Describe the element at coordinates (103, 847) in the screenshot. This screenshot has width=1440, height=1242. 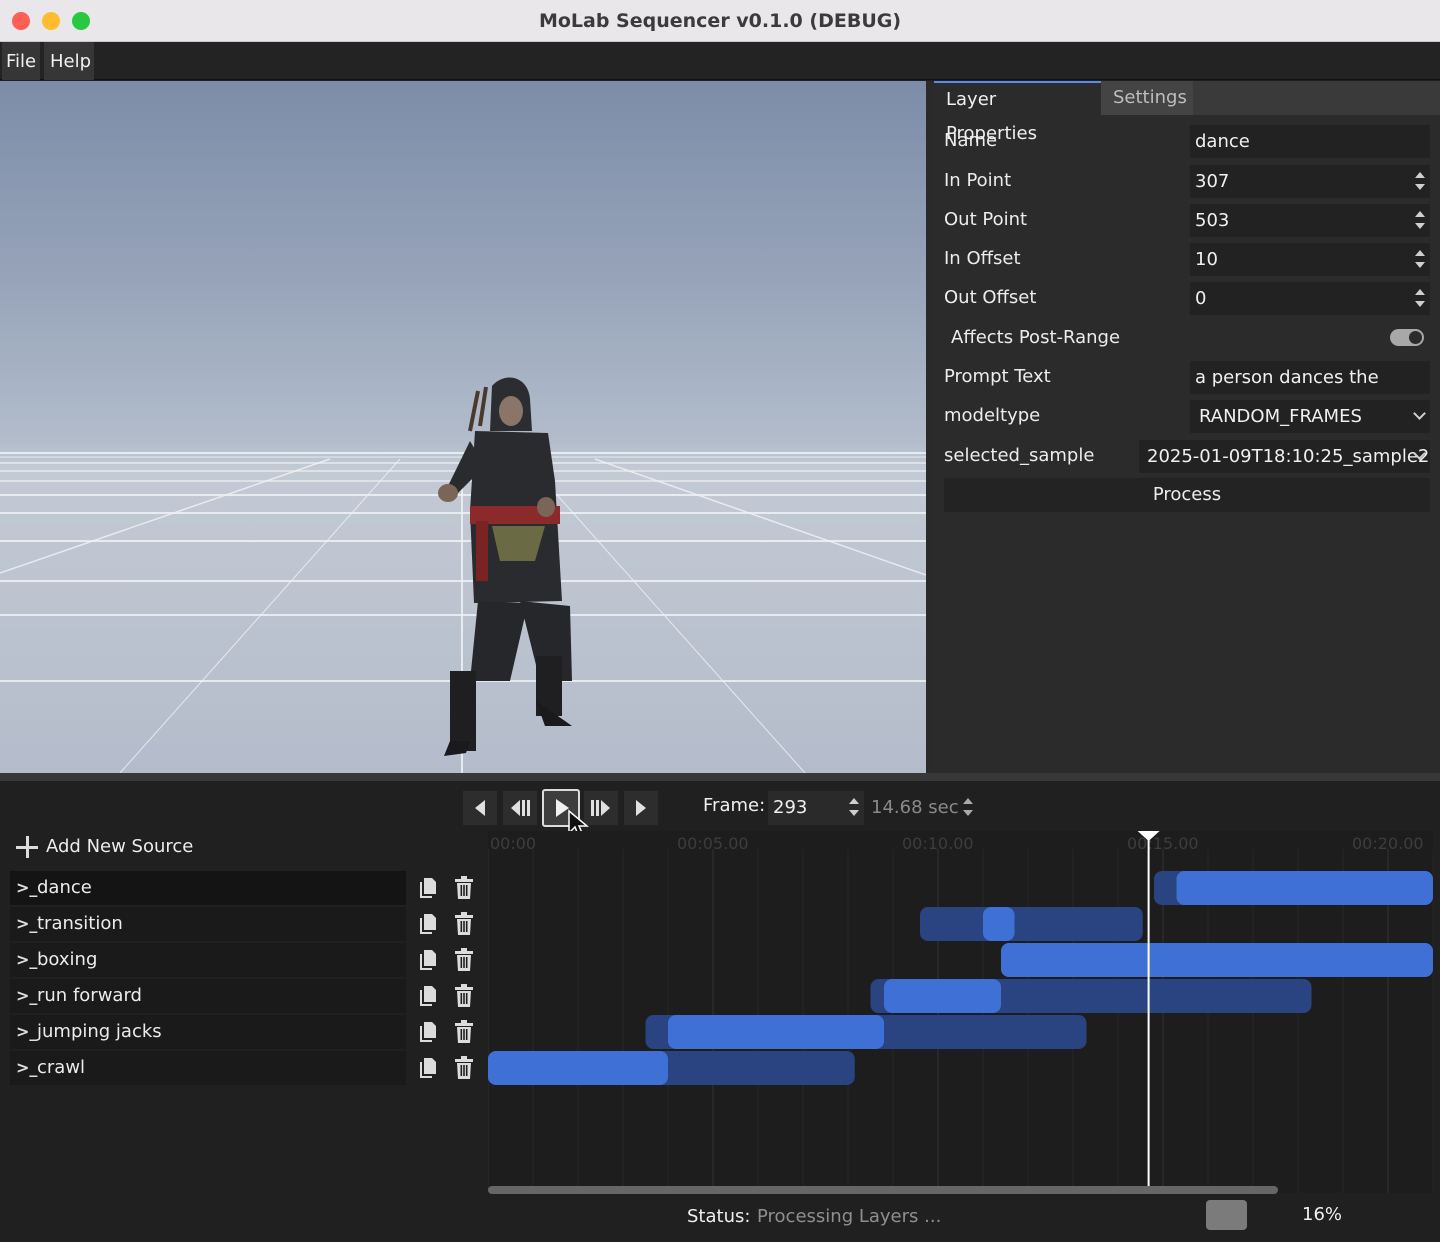
I see `add-new-source-button: Add New Source` at that location.